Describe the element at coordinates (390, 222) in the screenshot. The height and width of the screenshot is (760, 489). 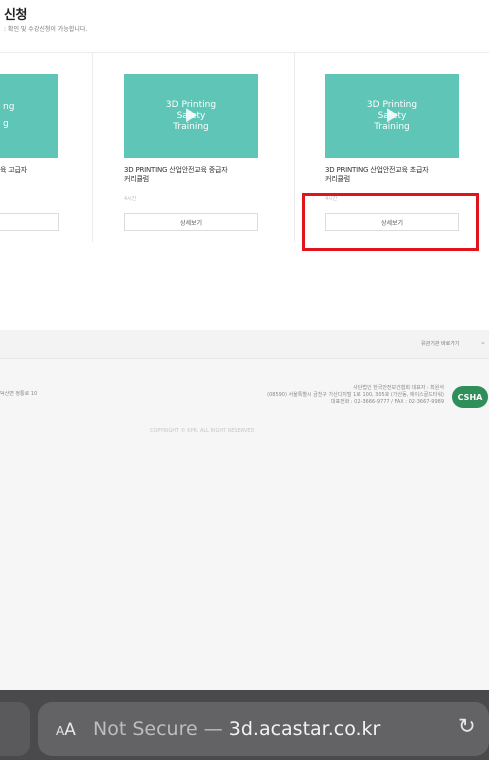
I see `highlight-box` at that location.